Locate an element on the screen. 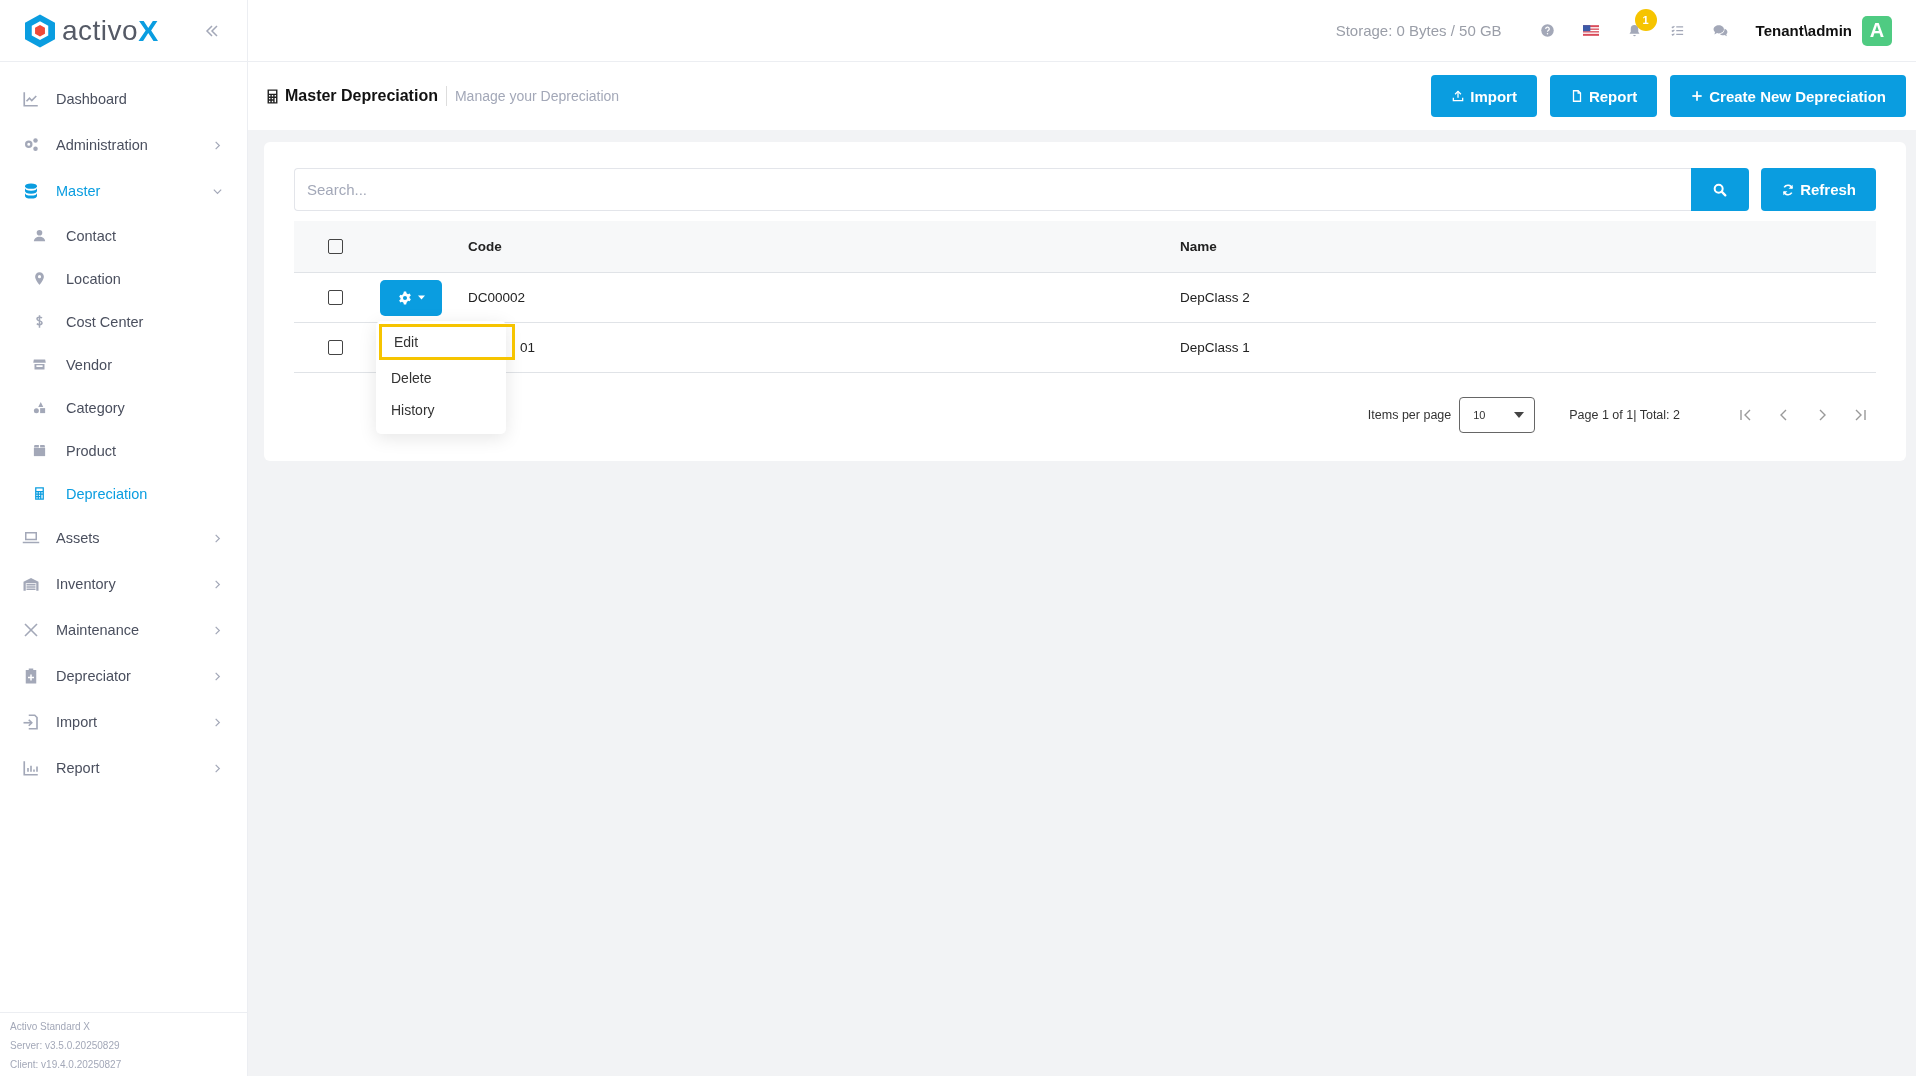  person-icon is located at coordinates (39, 235).